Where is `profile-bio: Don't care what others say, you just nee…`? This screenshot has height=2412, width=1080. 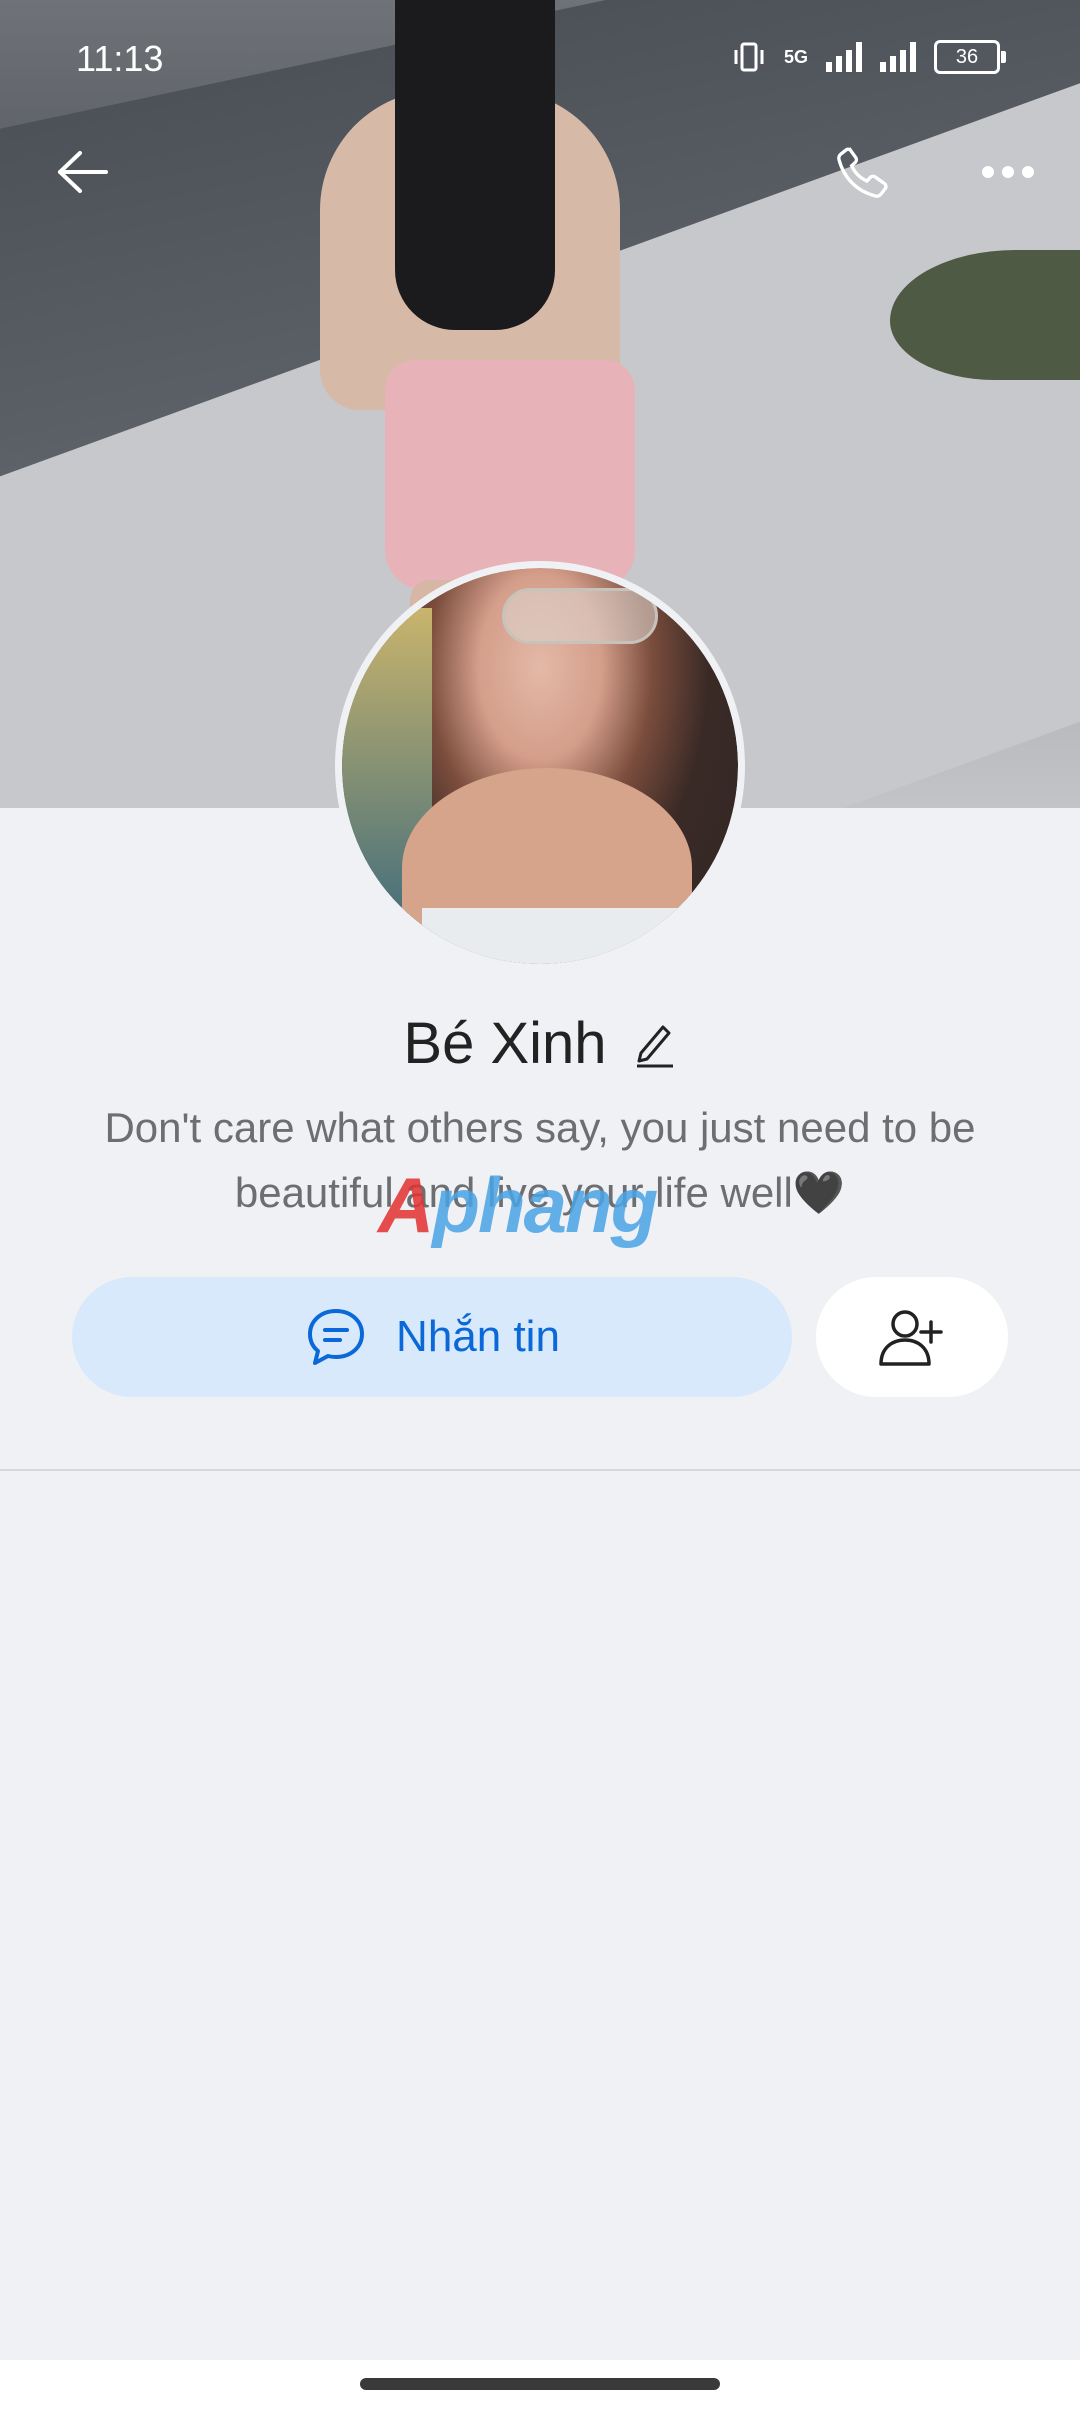 profile-bio: Don't care what others say, you just nee… is located at coordinates (540, 1160).